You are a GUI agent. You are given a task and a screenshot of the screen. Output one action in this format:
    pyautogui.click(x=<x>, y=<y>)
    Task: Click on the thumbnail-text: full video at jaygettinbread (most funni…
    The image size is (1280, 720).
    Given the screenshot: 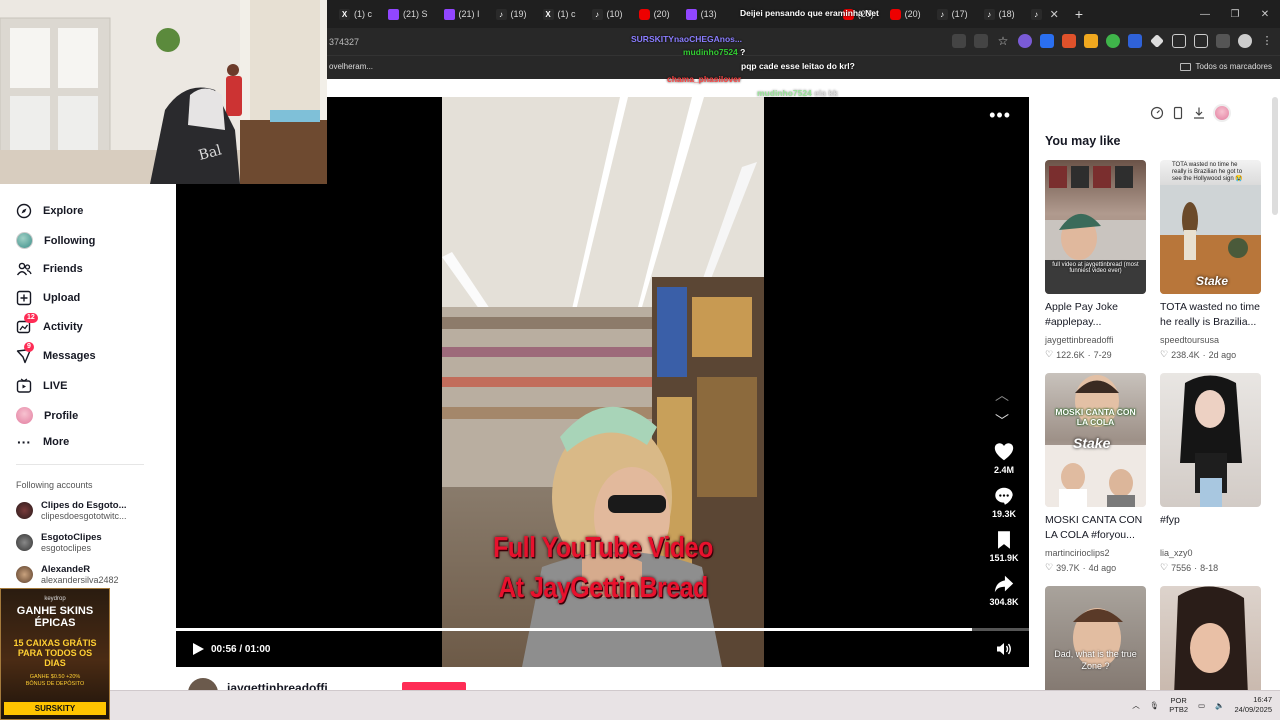 What is the action you would take?
    pyautogui.click(x=1095, y=268)
    